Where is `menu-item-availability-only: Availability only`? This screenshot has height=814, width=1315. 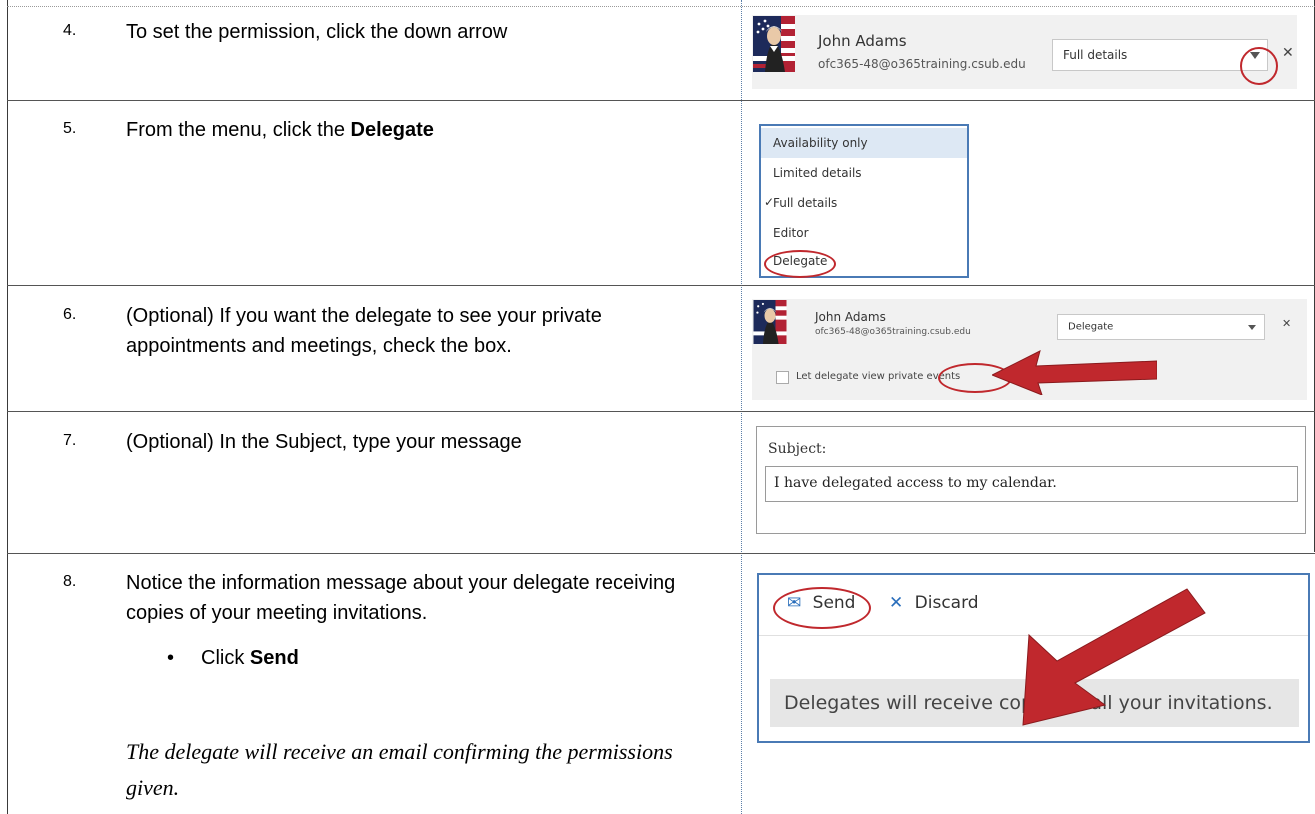 menu-item-availability-only: Availability only is located at coordinates (864, 143).